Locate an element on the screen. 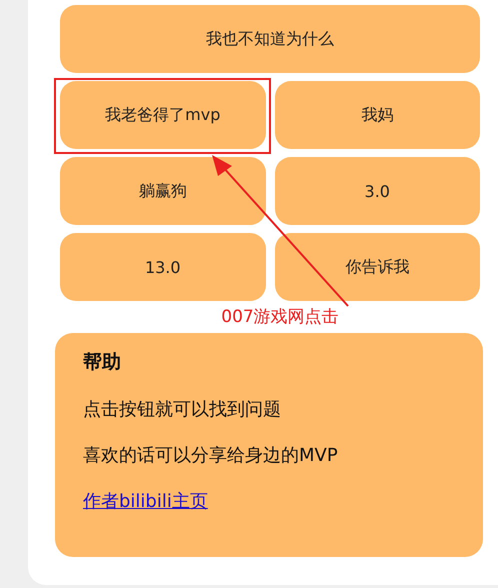 The image size is (498, 588). answer-button: 3.0 is located at coordinates (377, 191).